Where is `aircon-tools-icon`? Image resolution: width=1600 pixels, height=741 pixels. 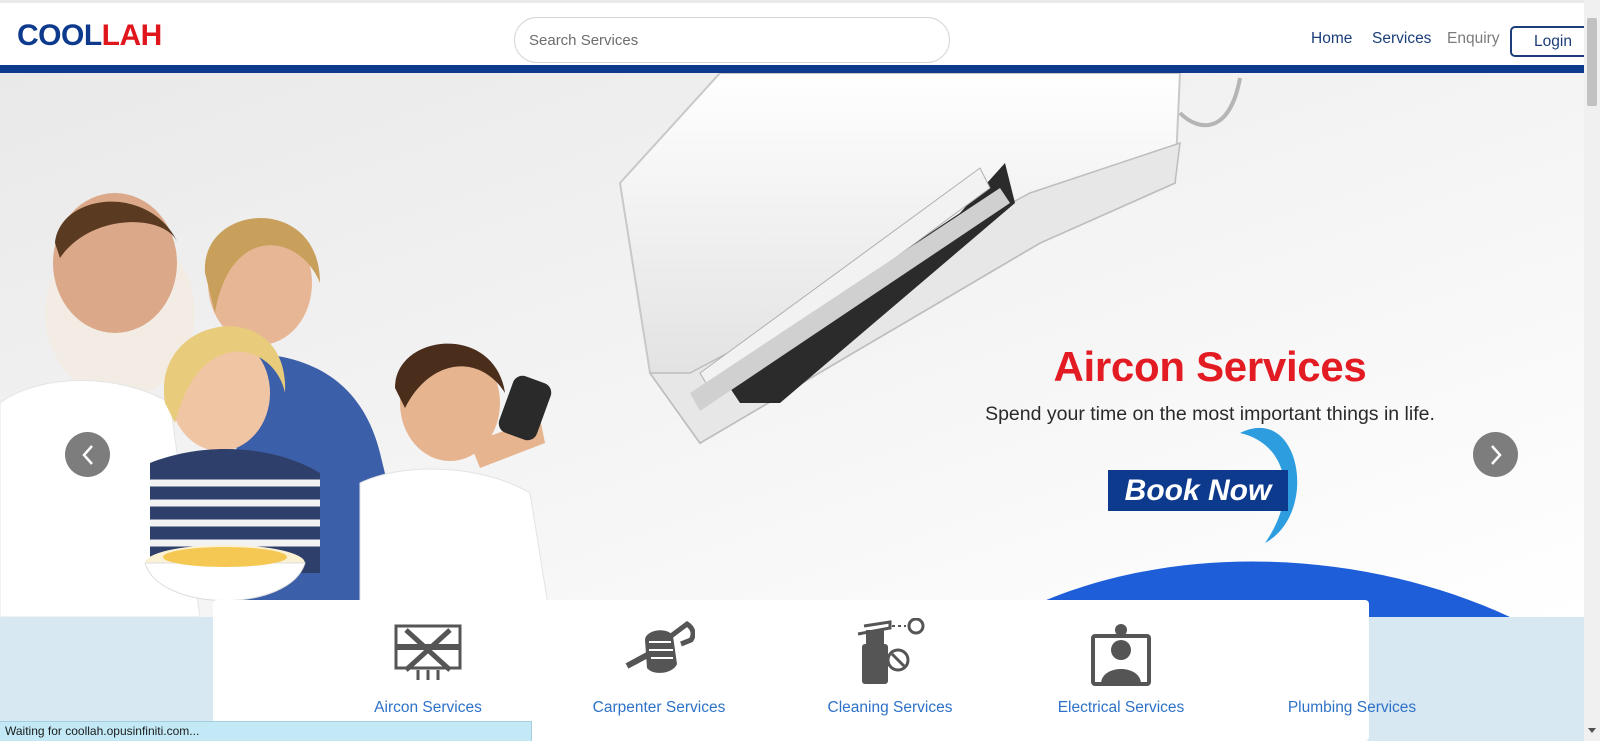
aircon-tools-icon is located at coordinates (428, 652).